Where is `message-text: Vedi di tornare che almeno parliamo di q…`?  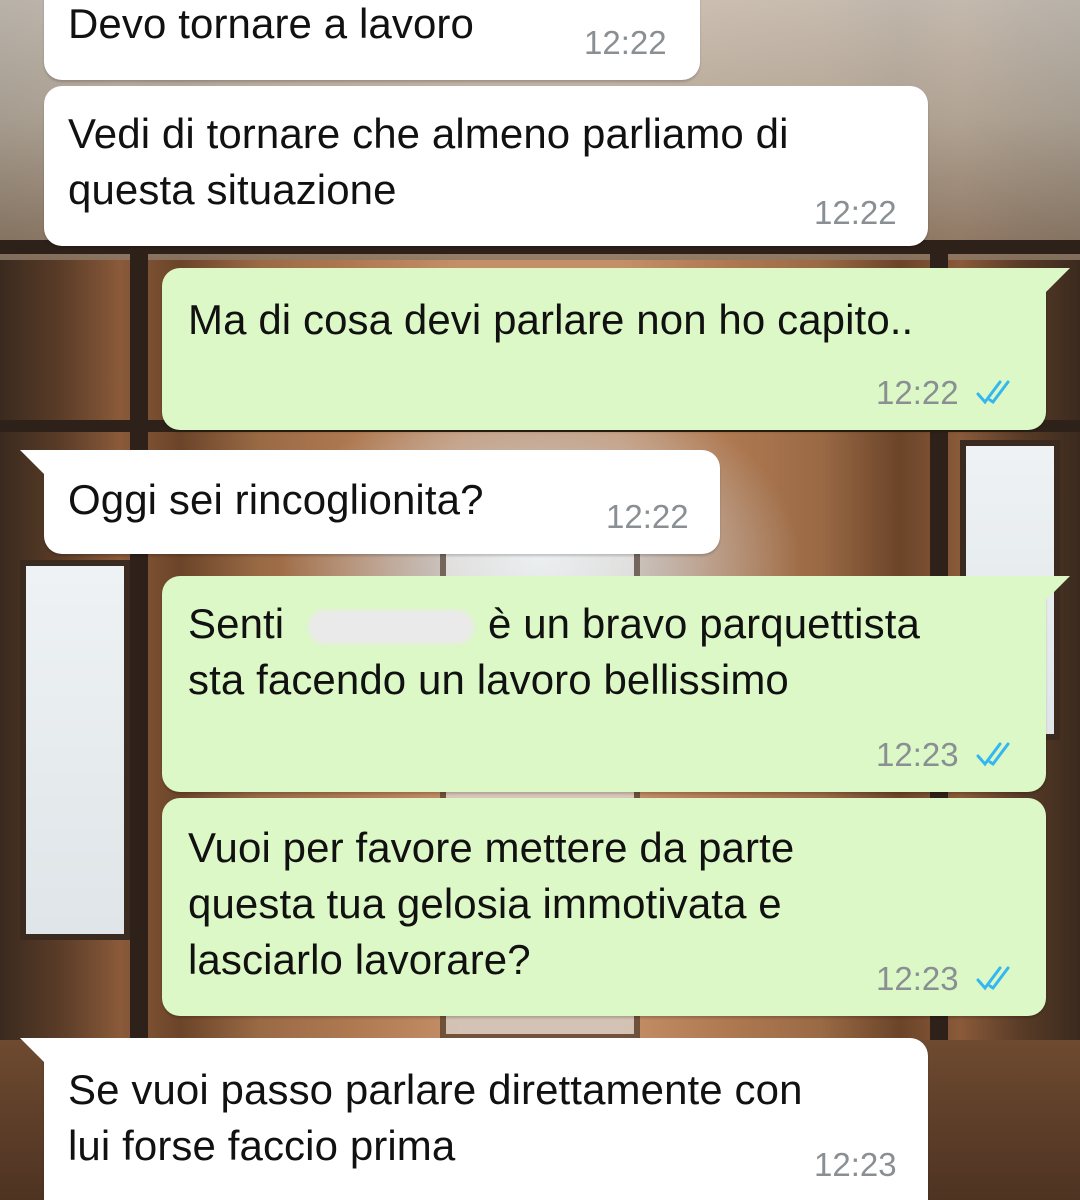
message-text: Vedi di tornare che almeno parliamo di q… is located at coordinates (428, 161).